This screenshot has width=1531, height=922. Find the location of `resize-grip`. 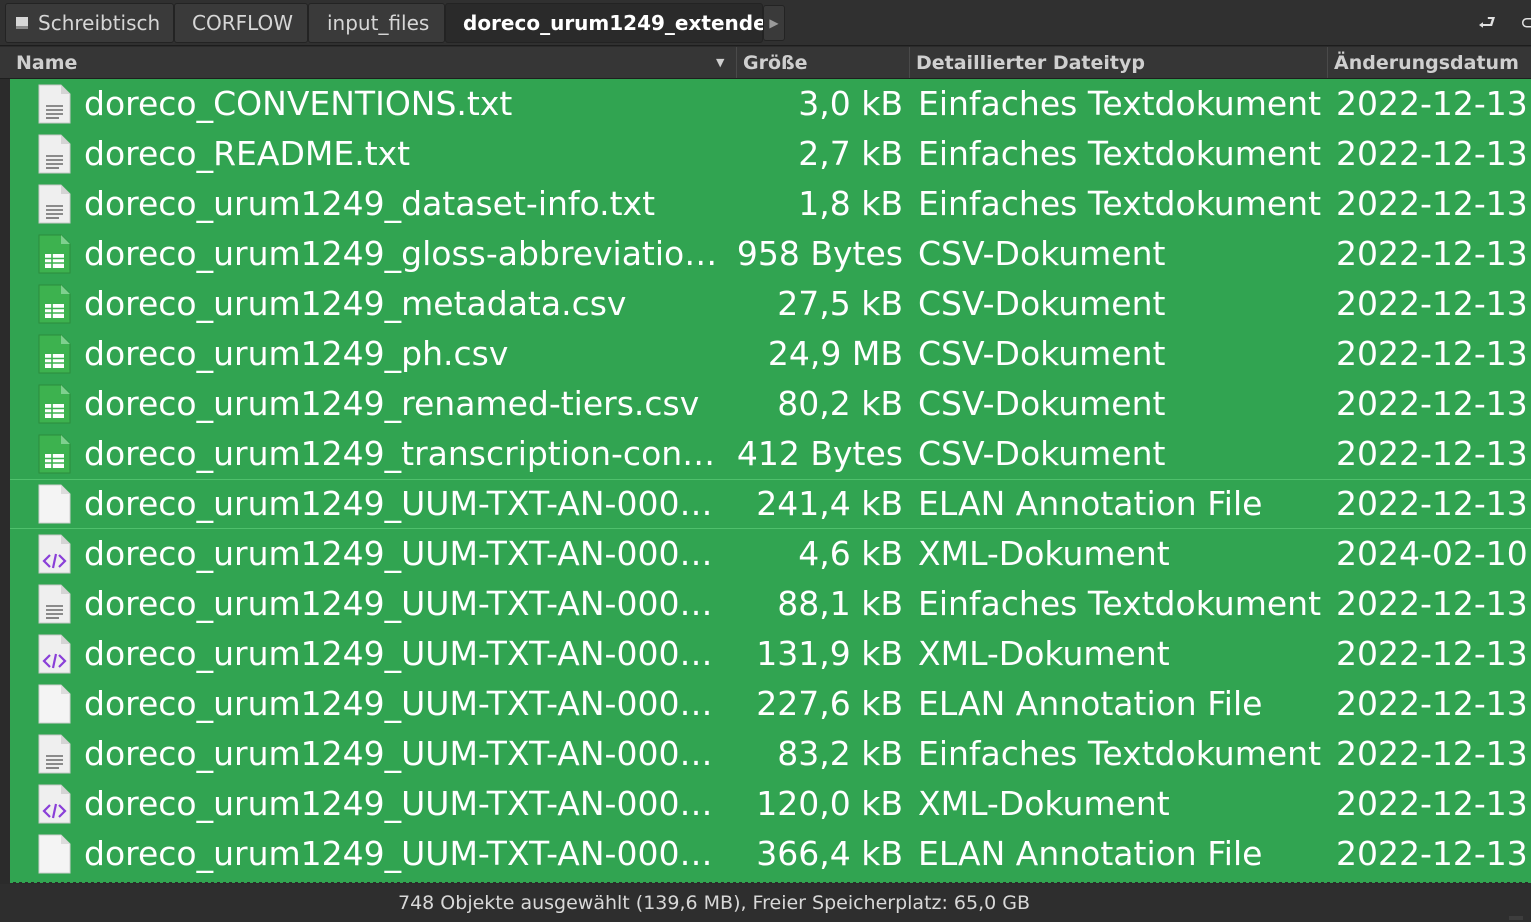

resize-grip is located at coordinates (1516, 918).